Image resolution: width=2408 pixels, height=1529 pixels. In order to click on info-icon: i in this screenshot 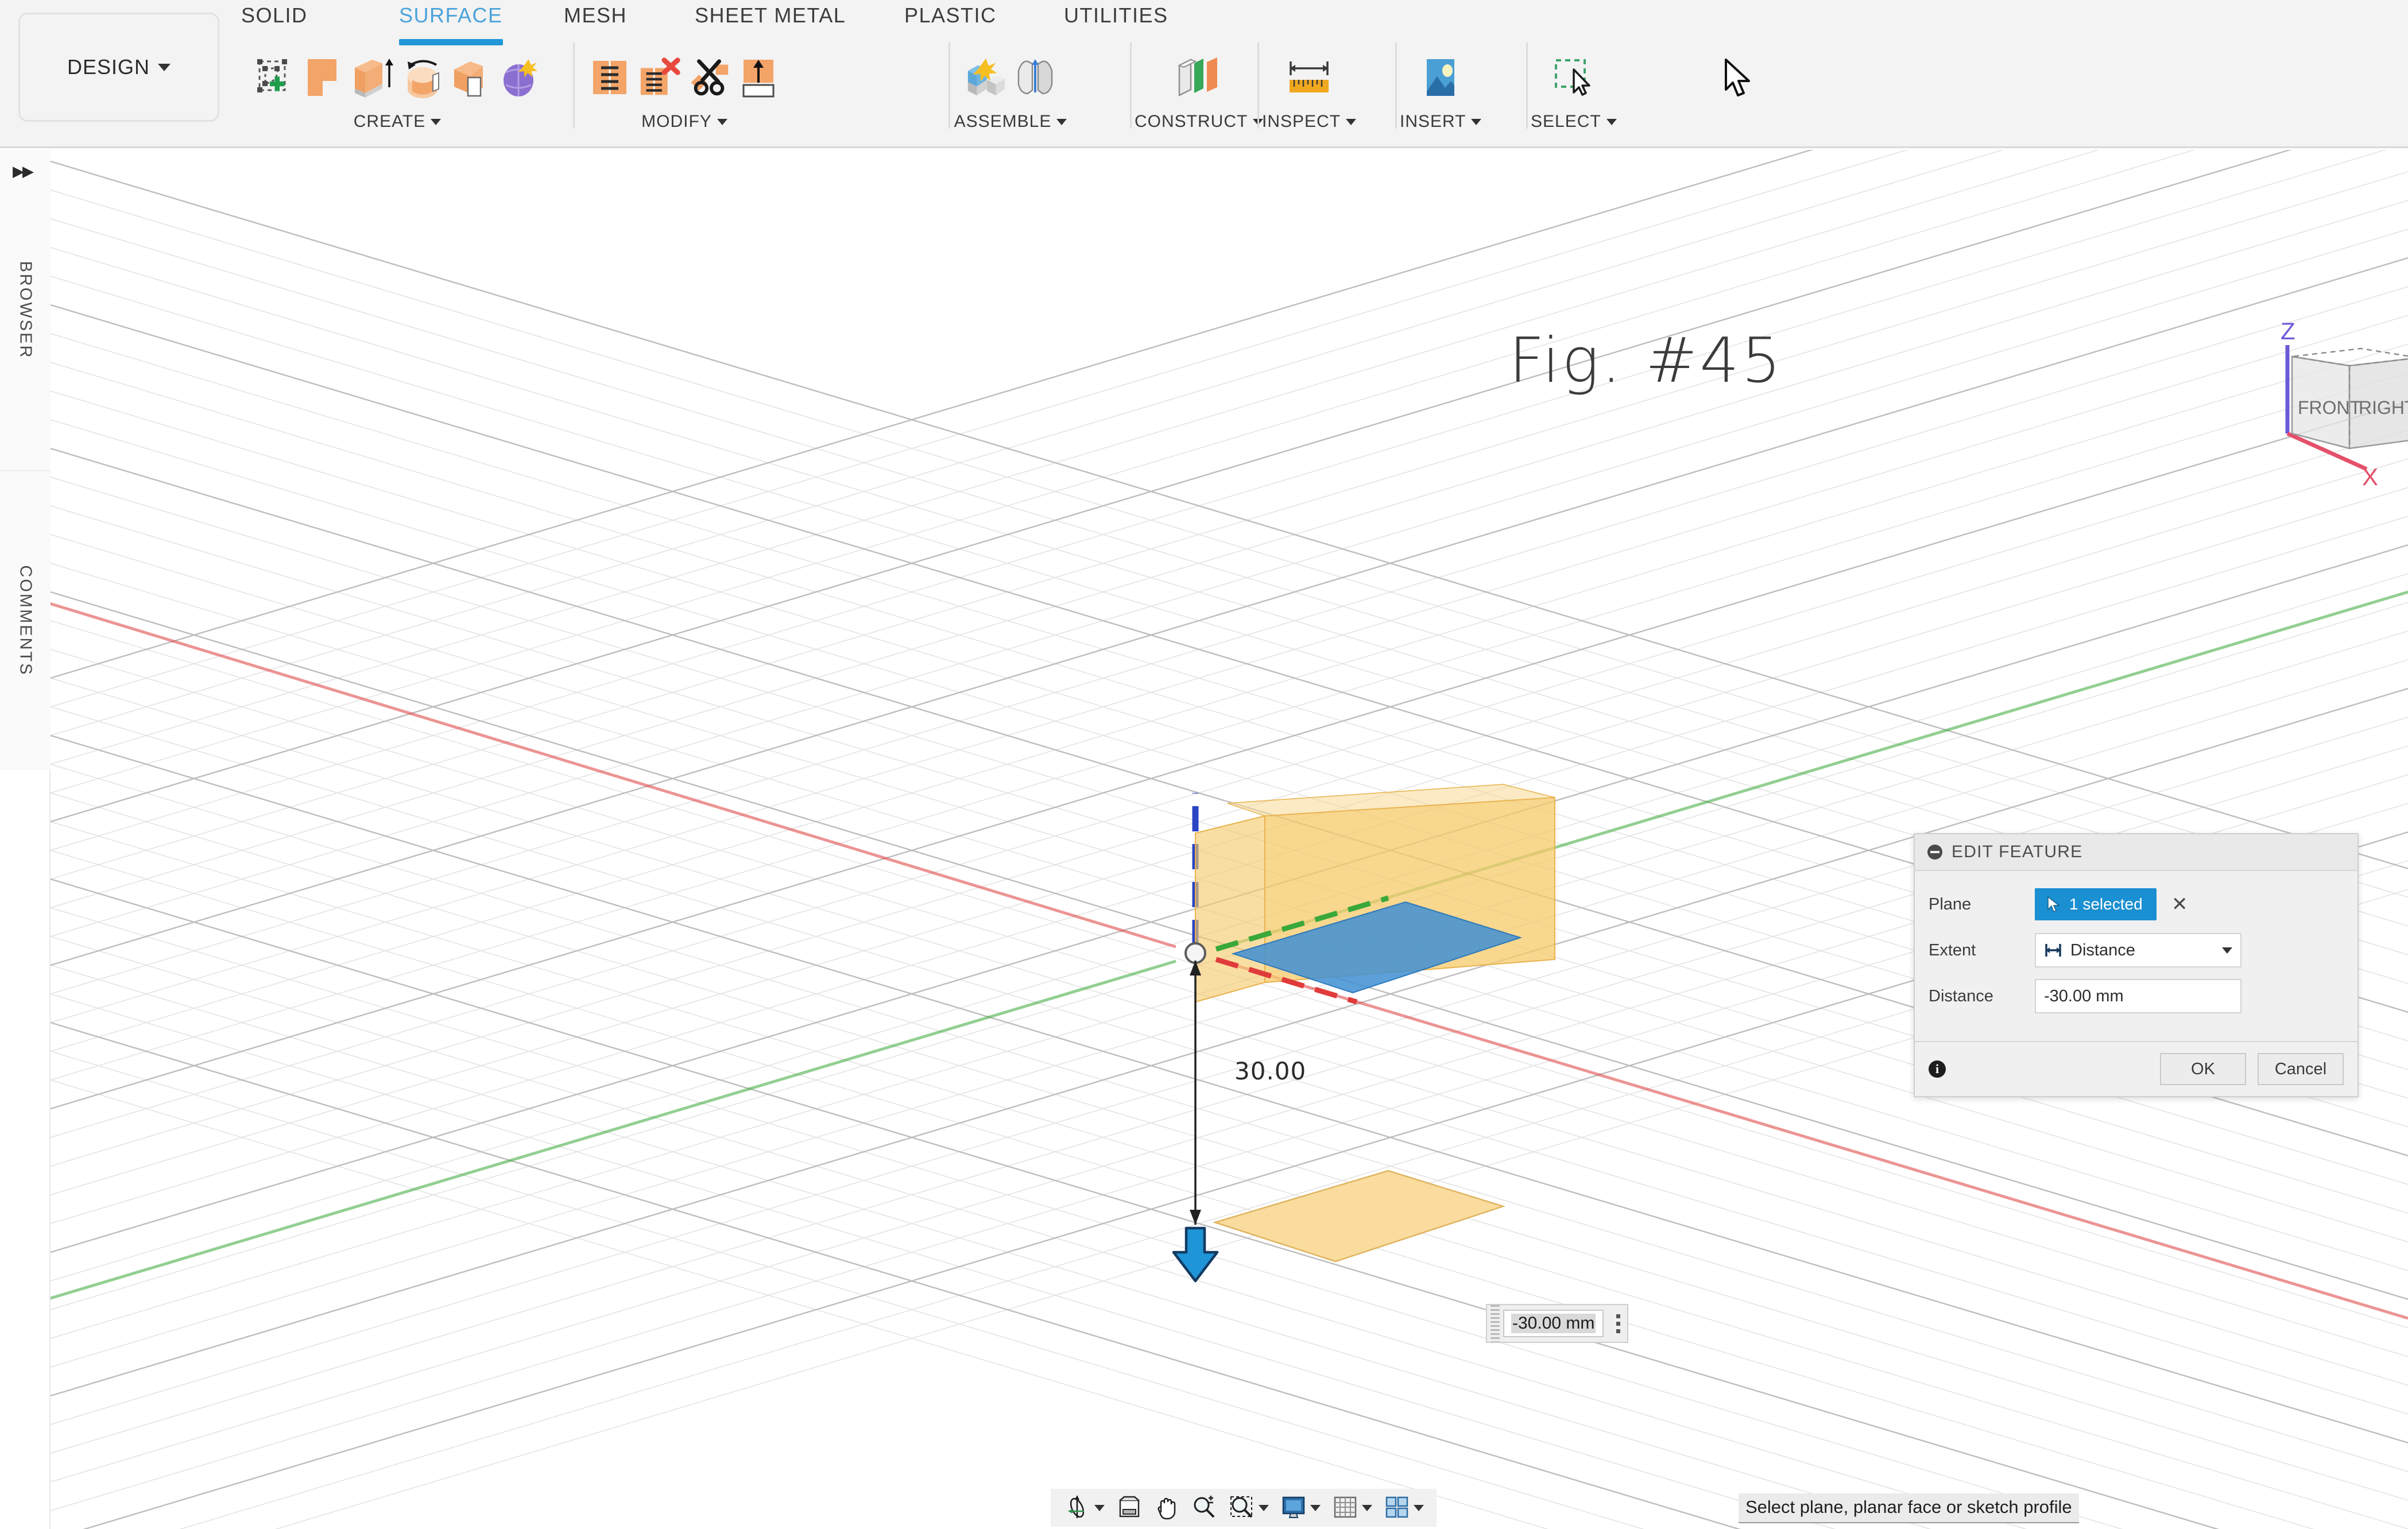, I will do `click(1937, 1069)`.